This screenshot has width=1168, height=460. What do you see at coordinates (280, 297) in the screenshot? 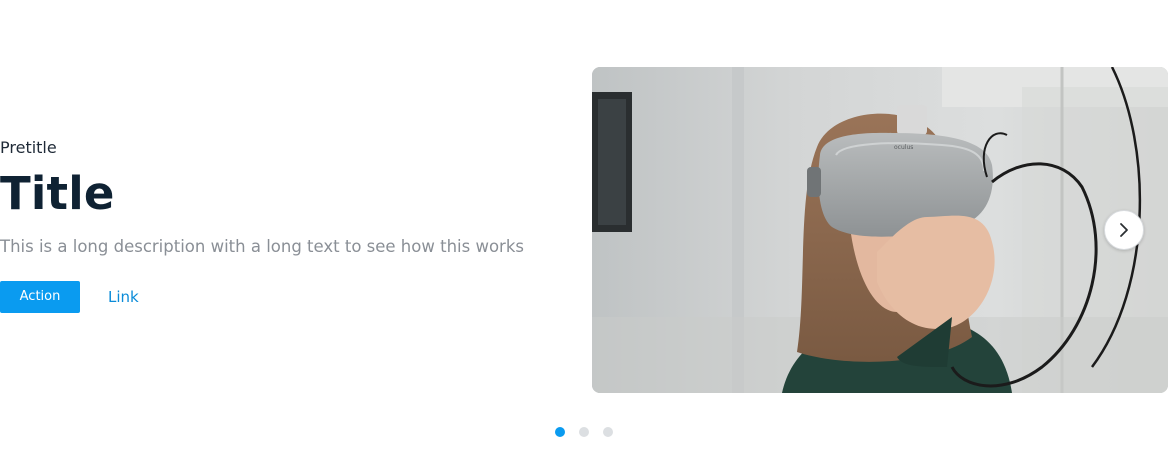
I see `hero-actions: Action Link` at bounding box center [280, 297].